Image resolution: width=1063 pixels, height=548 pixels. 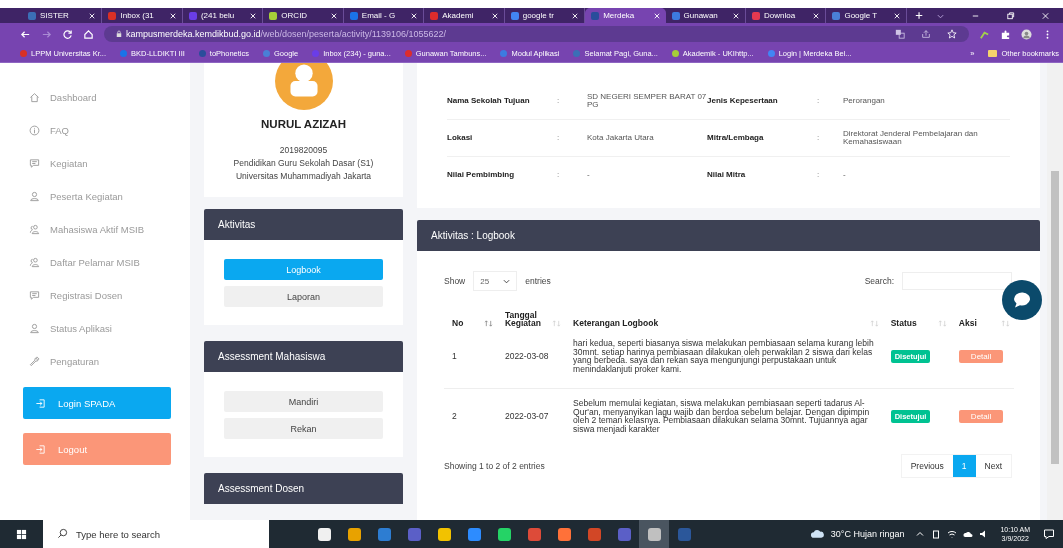 What do you see at coordinates (879, 281) in the screenshot?
I see `search-label: Search:` at bounding box center [879, 281].